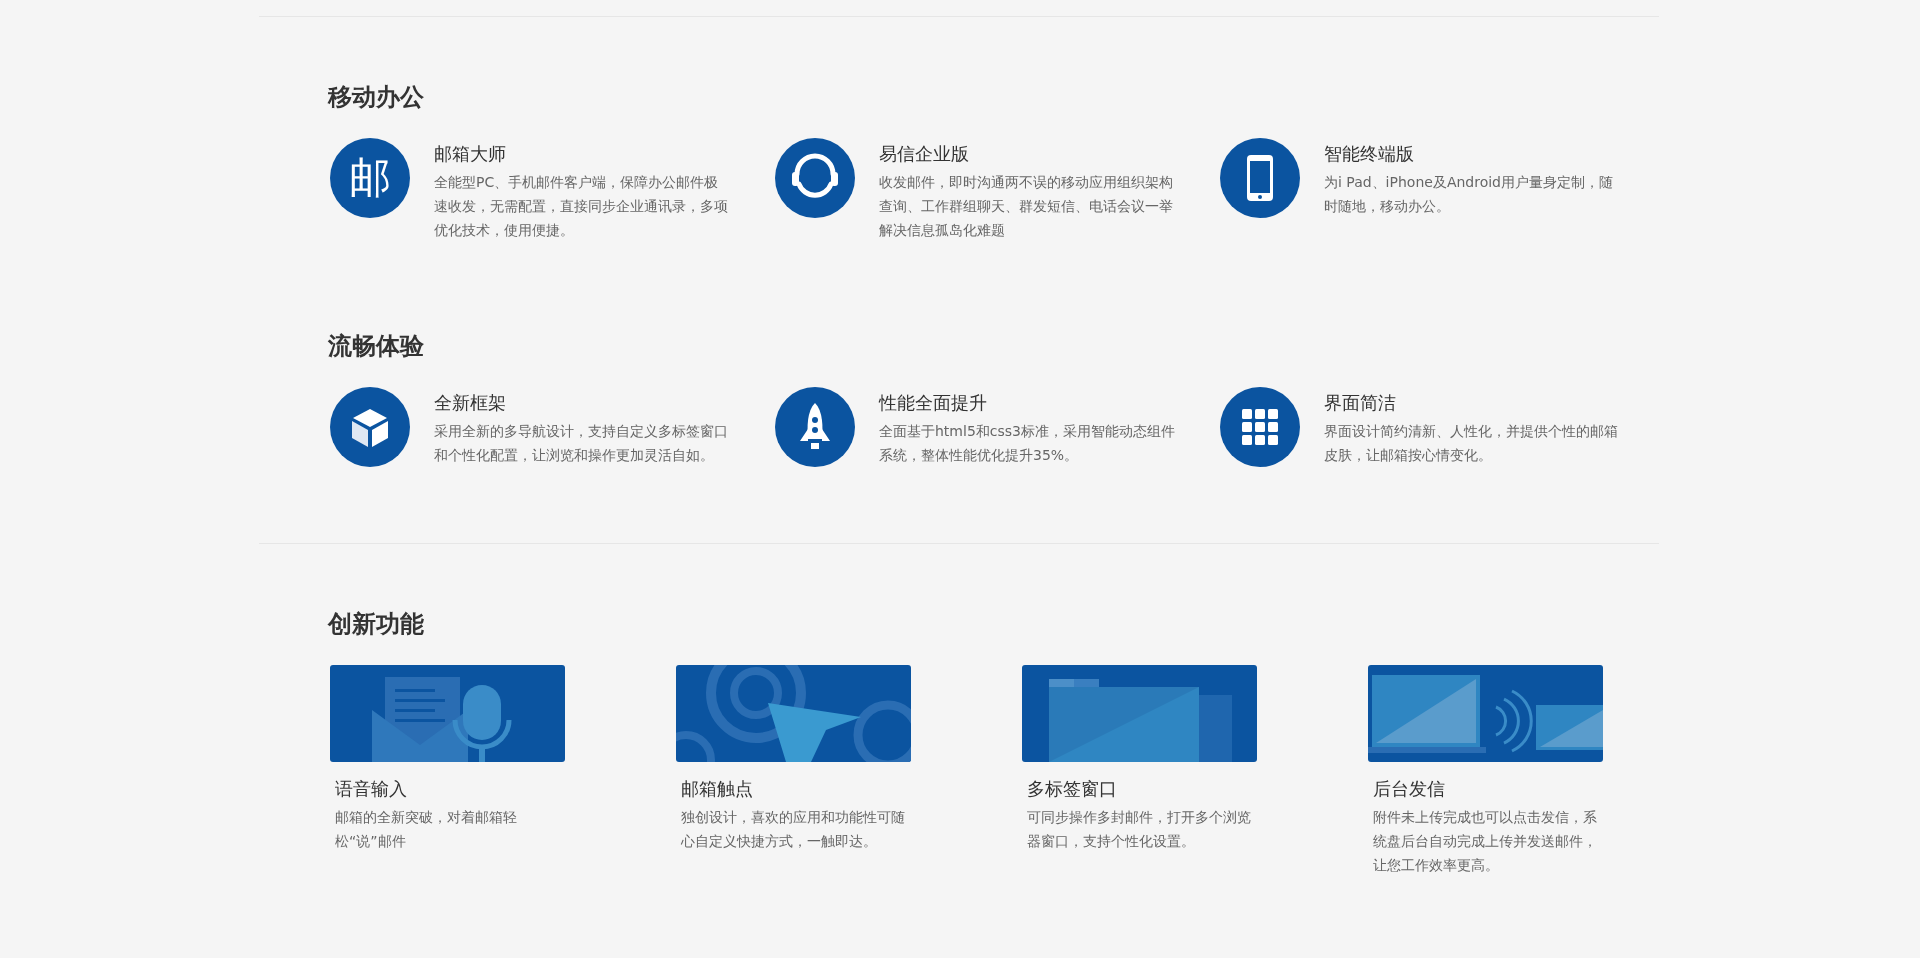  Describe the element at coordinates (1072, 789) in the screenshot. I see `feature-title: 多标签窗口` at that location.